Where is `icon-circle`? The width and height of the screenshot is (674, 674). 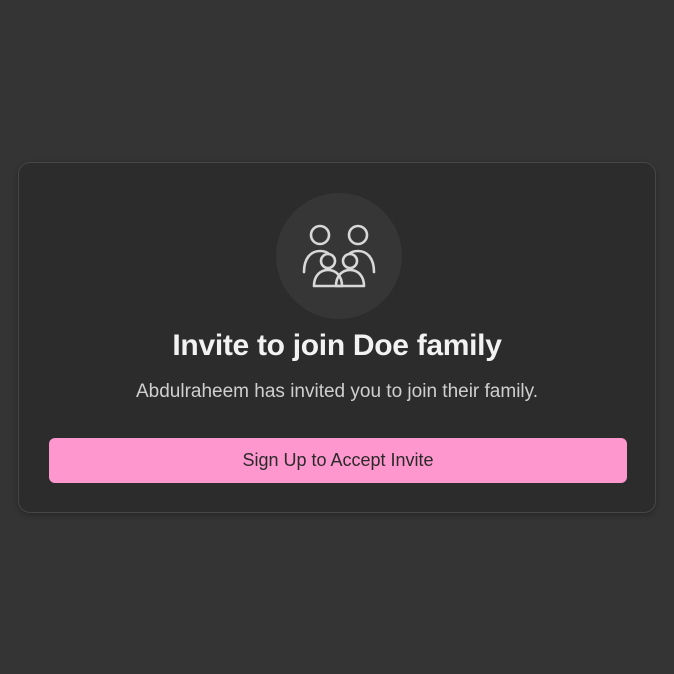 icon-circle is located at coordinates (339, 256).